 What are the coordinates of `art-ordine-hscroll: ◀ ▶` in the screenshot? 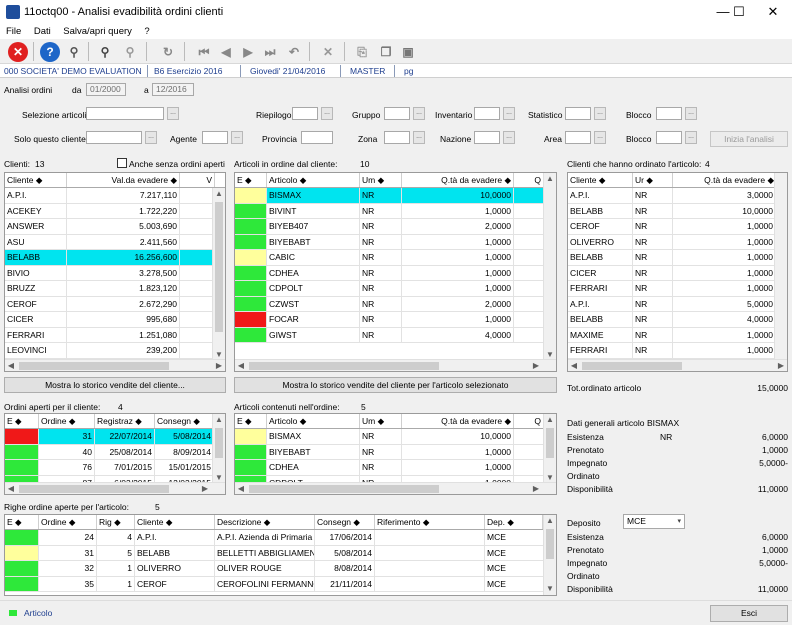 It's located at (395, 488).